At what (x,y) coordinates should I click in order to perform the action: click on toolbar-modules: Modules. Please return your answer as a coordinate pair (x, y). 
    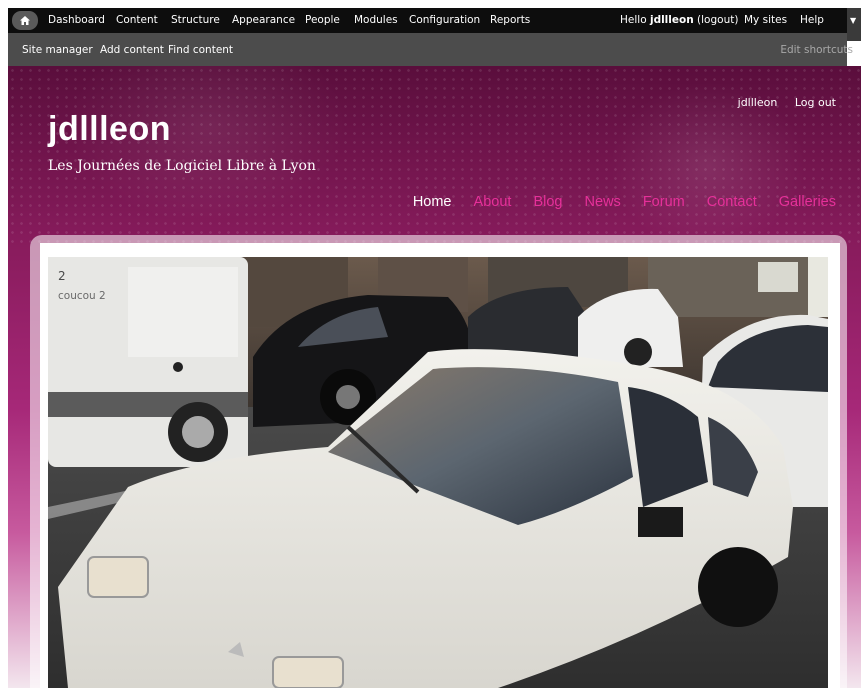
    Looking at the image, I should click on (376, 20).